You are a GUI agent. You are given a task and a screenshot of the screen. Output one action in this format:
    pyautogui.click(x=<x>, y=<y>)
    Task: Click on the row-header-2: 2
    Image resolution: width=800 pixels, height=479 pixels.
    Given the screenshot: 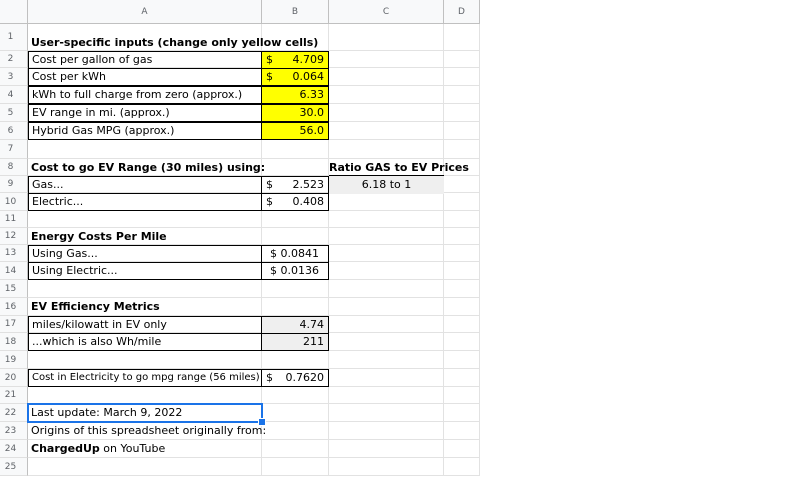 What is the action you would take?
    pyautogui.click(x=14, y=59)
    